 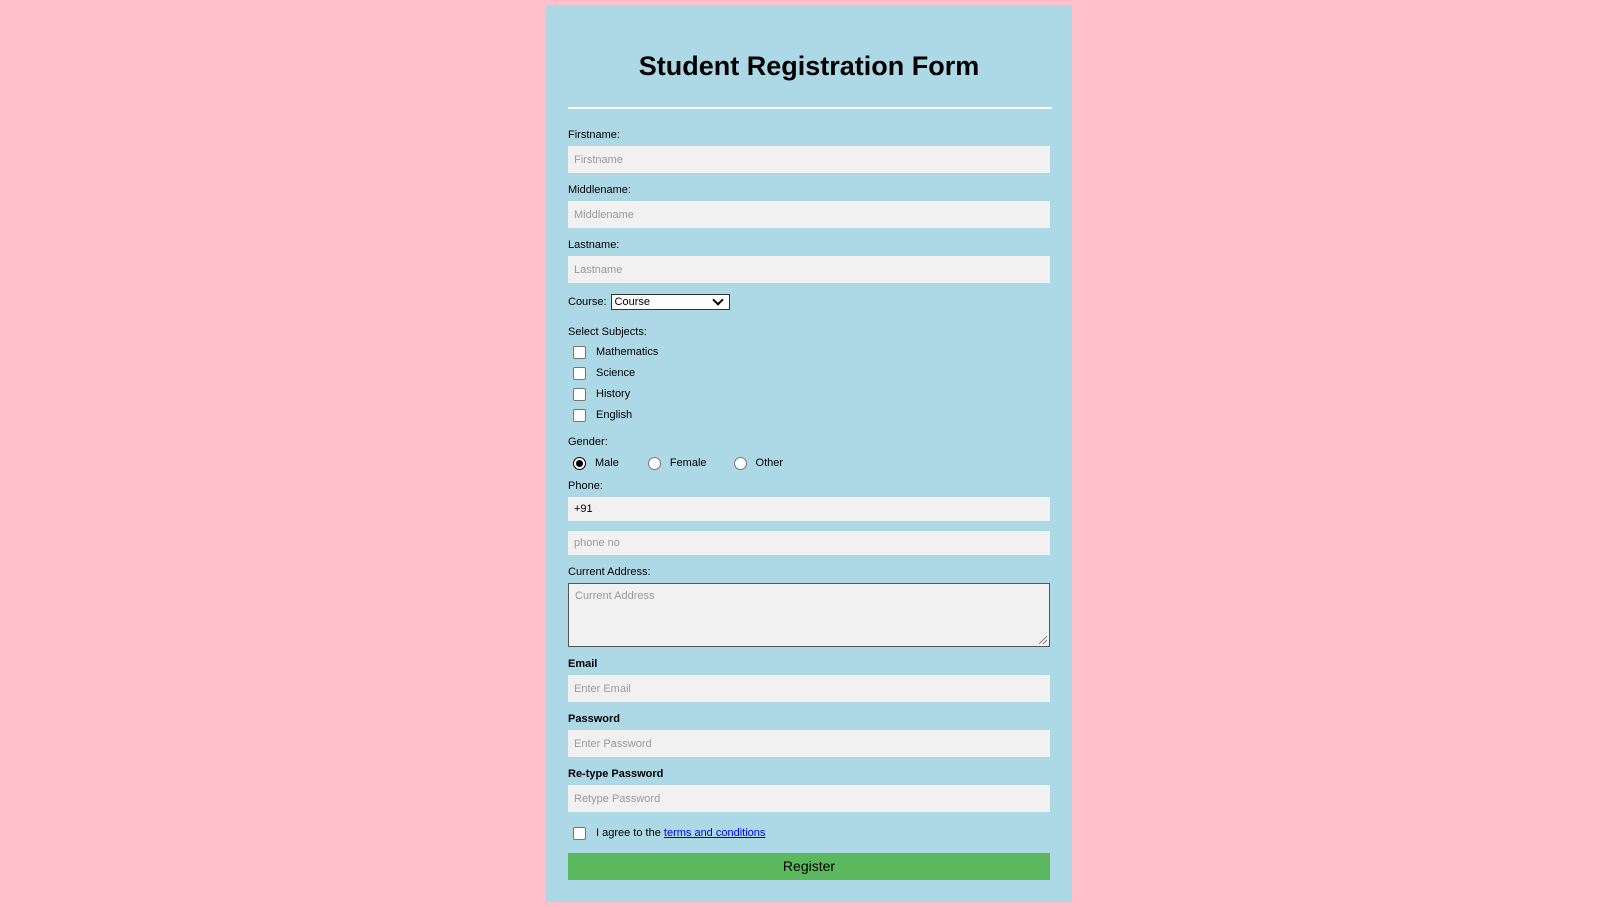 What do you see at coordinates (809, 394) in the screenshot?
I see `subject-item: History` at bounding box center [809, 394].